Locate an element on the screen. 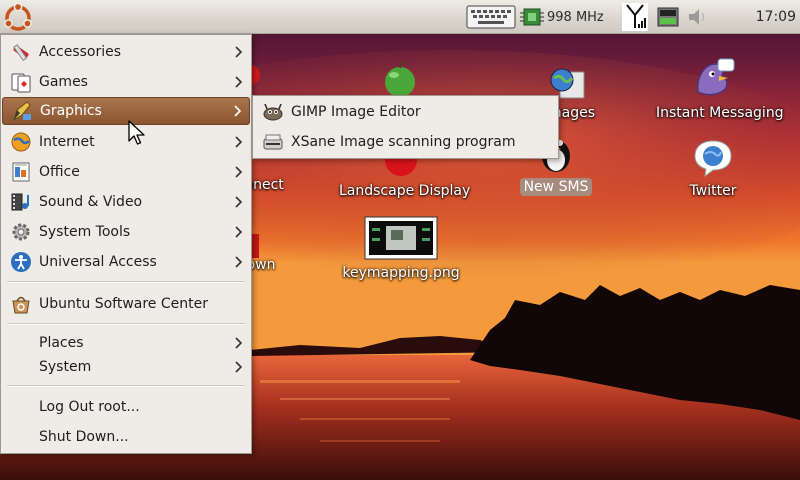  gear-icon is located at coordinates (21, 232).